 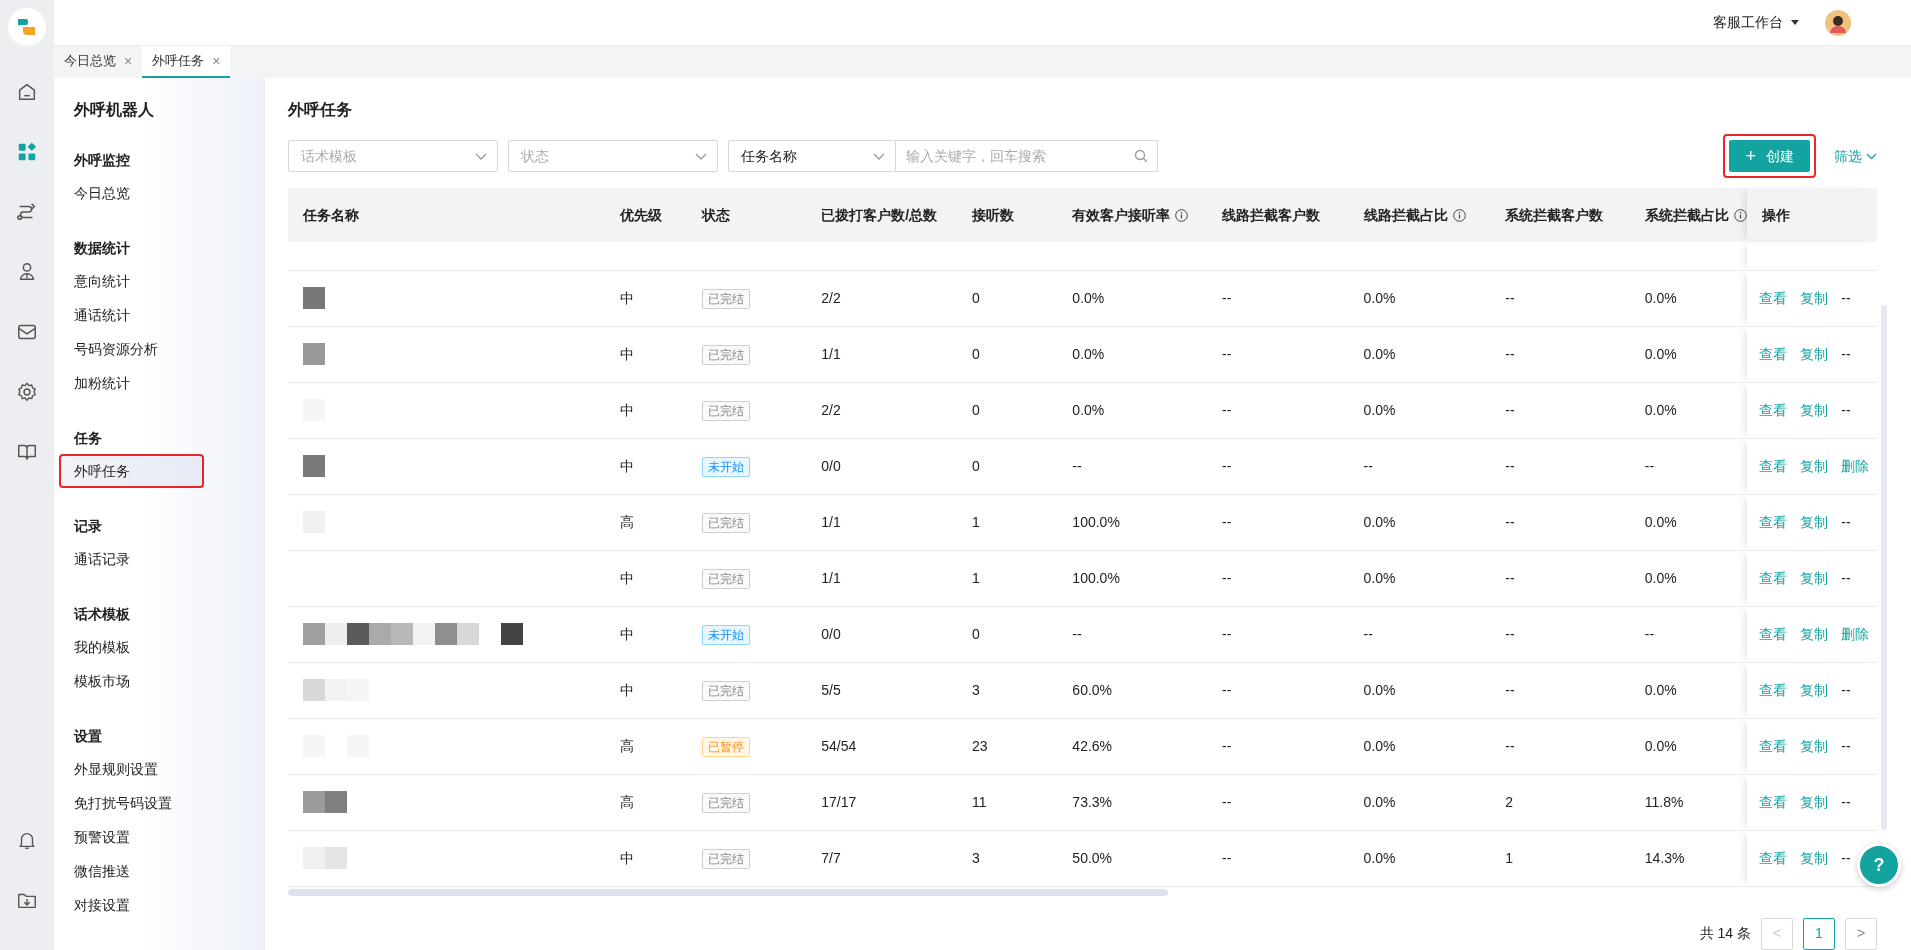 What do you see at coordinates (102, 248) in the screenshot?
I see `sidebar-group-label: 数据统计` at bounding box center [102, 248].